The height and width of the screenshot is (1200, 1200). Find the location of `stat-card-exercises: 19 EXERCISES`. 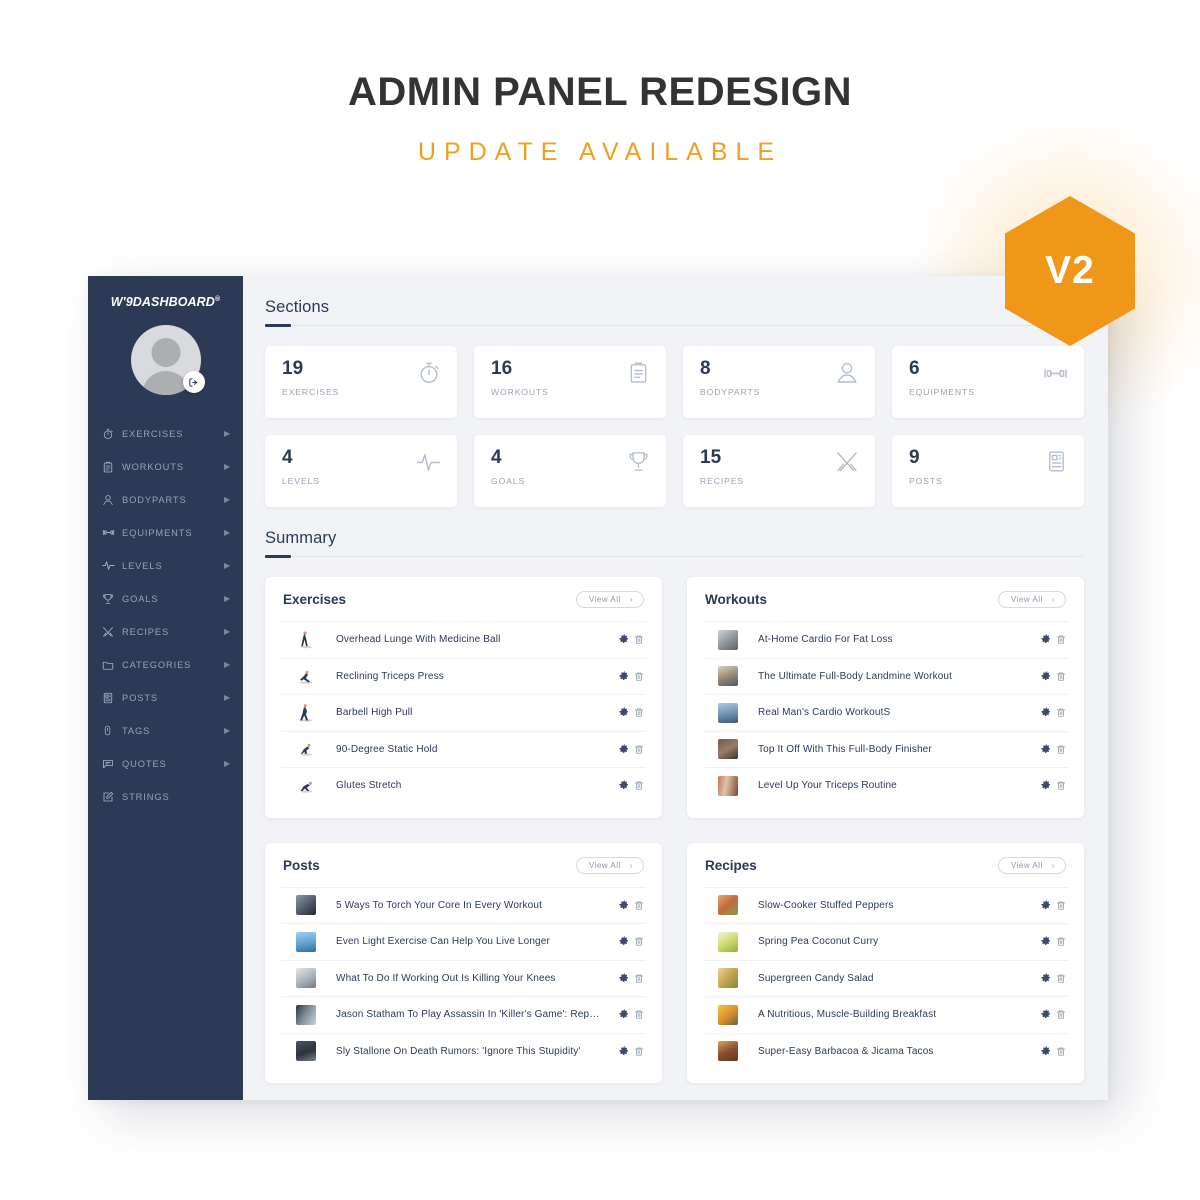

stat-card-exercises: 19 EXERCISES is located at coordinates (361, 382).